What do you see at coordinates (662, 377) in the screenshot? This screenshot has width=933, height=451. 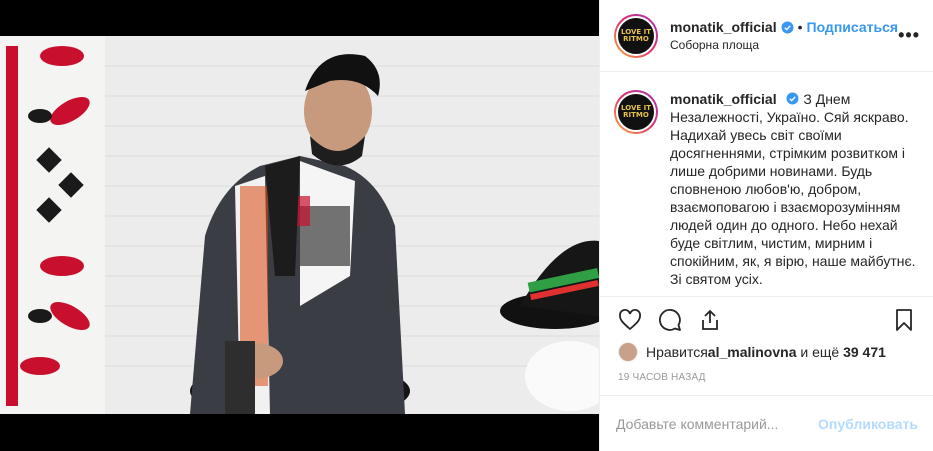 I see `post-timestamp: 19 ЧАСОВ НАЗАД` at bounding box center [662, 377].